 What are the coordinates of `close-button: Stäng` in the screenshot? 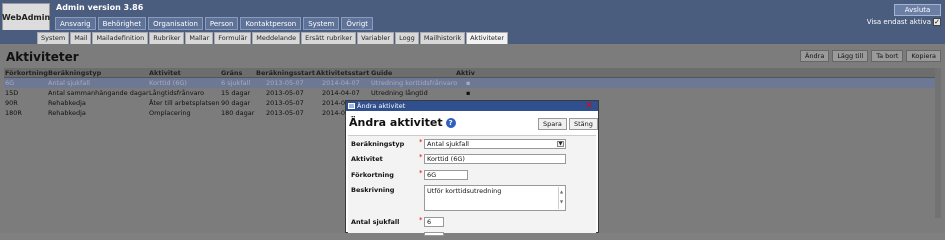 It's located at (583, 124).